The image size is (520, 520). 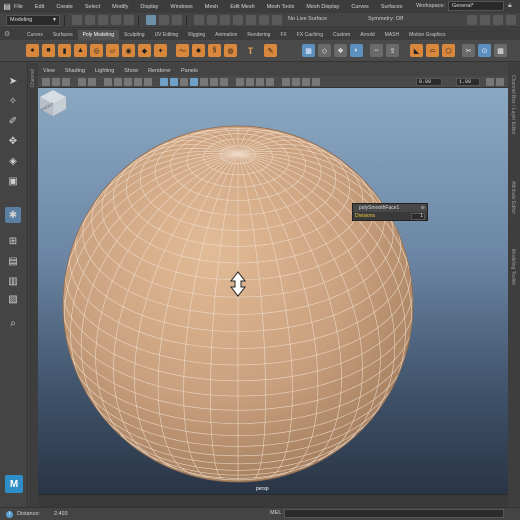 What do you see at coordinates (468, 50) in the screenshot?
I see `multi-cut-icon: ✂` at bounding box center [468, 50].